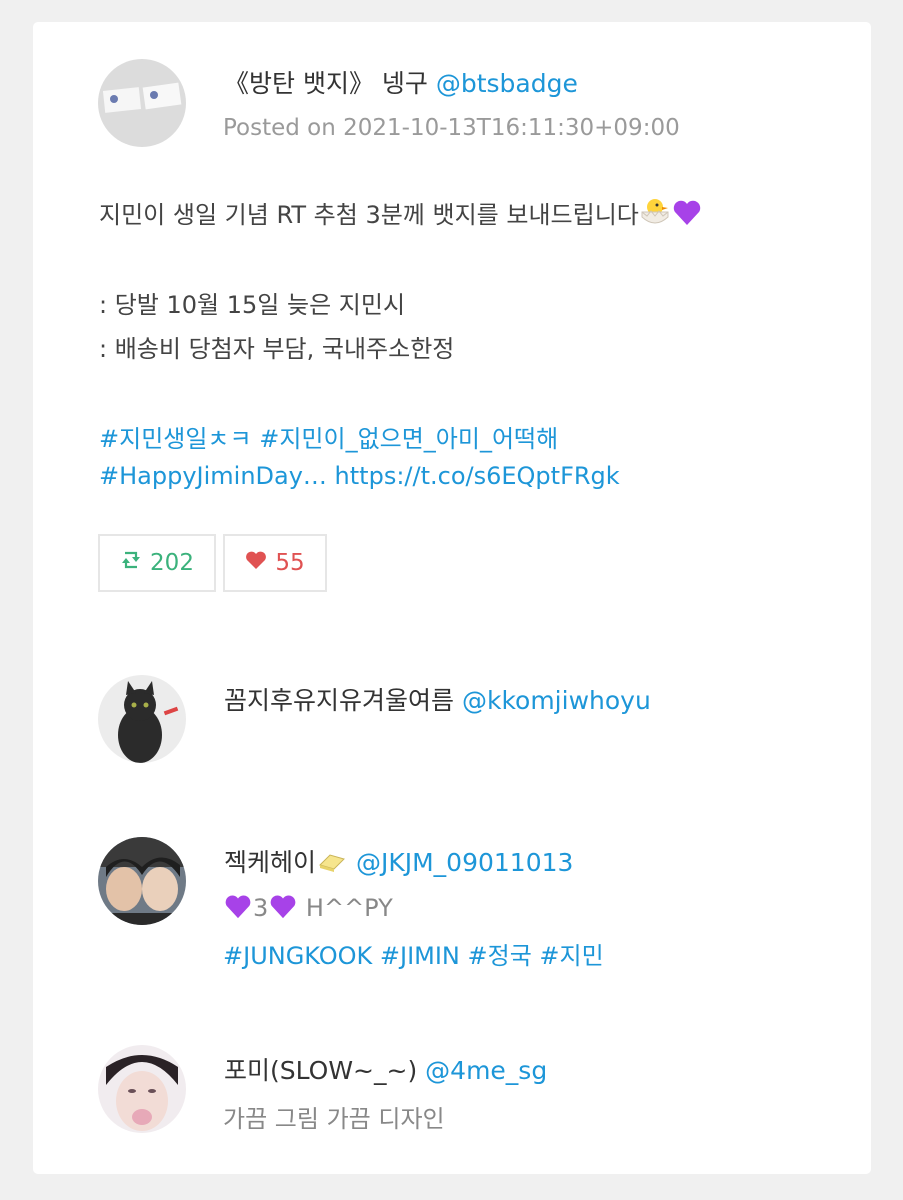 The image size is (903, 1200). I want to click on heart-icon, so click(256, 563).